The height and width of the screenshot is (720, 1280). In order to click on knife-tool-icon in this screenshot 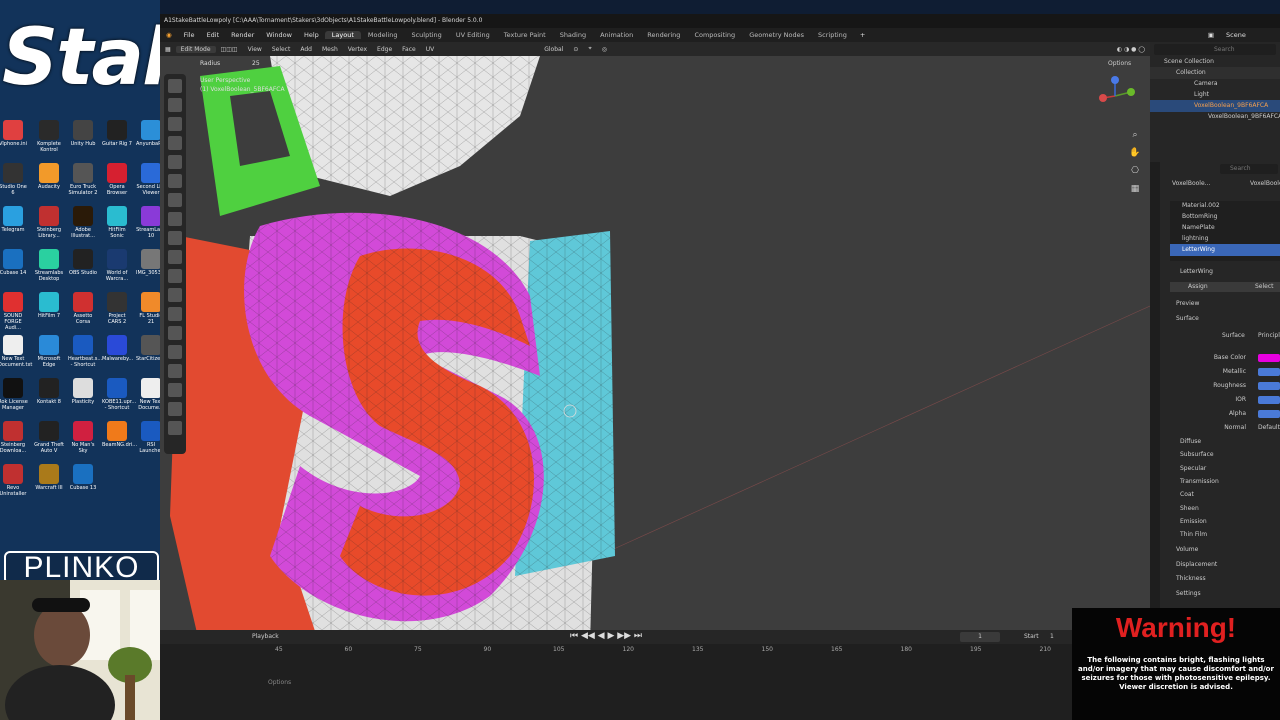, I will do `click(175, 314)`.